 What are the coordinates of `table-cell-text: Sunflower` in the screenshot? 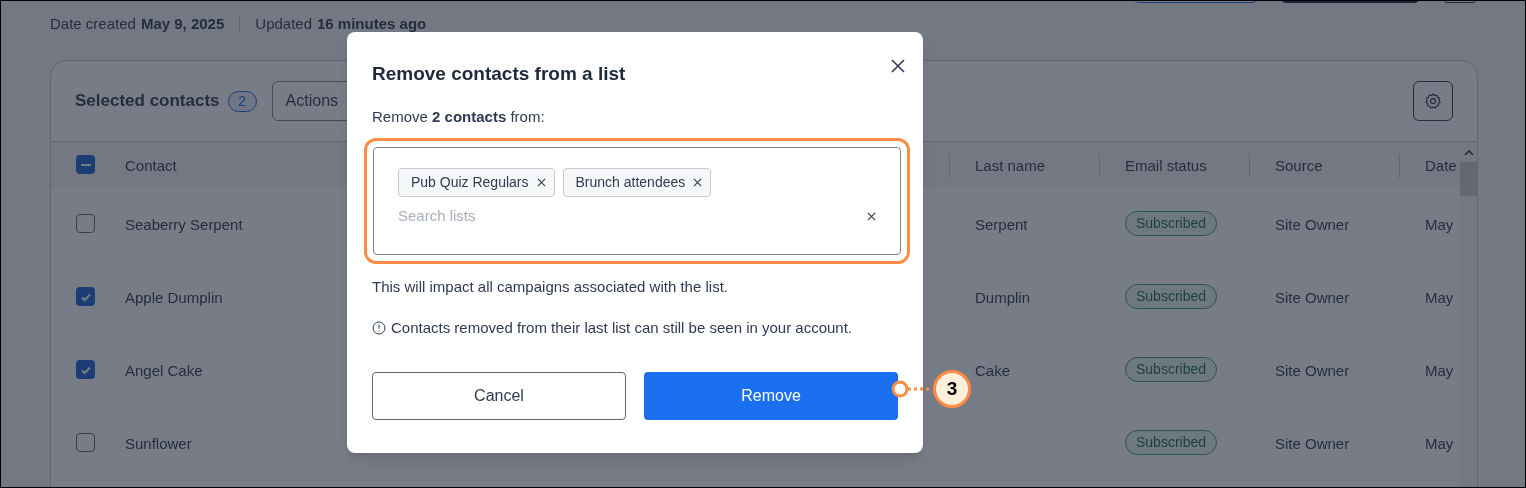 It's located at (158, 444).